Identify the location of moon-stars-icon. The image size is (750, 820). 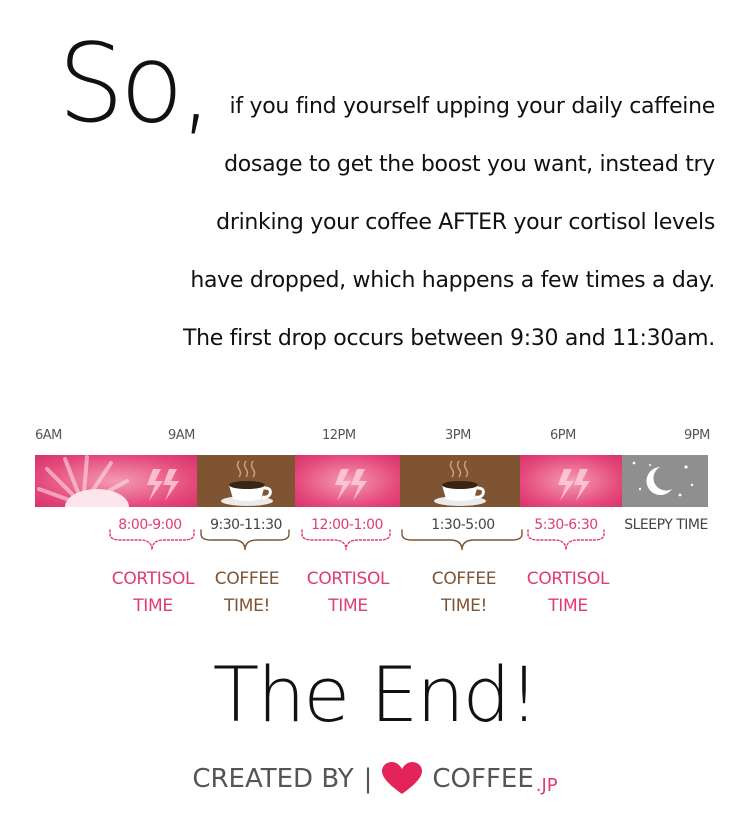
(663, 479).